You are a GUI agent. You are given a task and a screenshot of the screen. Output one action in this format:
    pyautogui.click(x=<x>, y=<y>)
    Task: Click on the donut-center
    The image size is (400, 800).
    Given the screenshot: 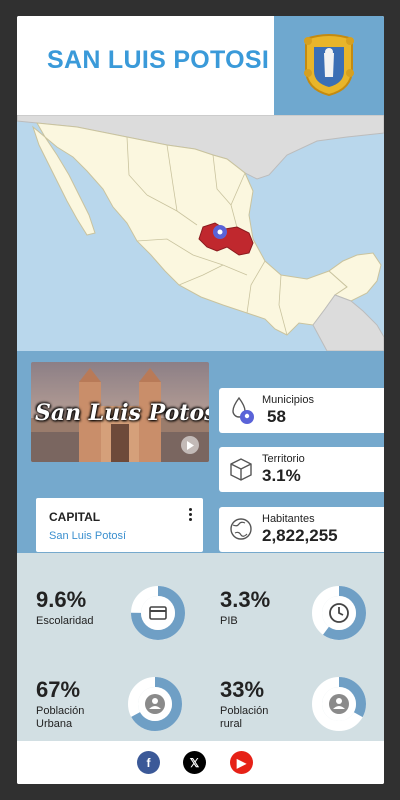 What is the action you would take?
    pyautogui.click(x=158, y=613)
    